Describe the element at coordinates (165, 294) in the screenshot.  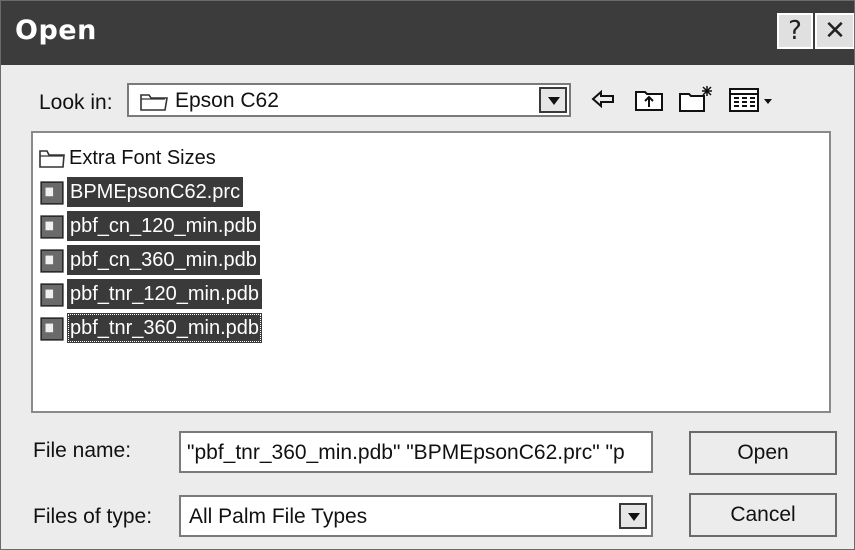
I see `list-item-label: pbf_tnr_120_min.pdb` at that location.